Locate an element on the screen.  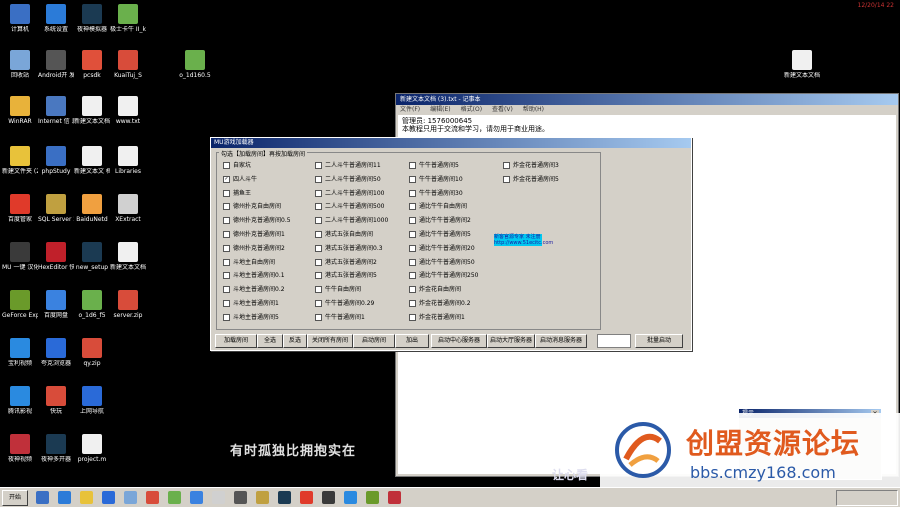
room-checkbox: 斗地主普通房间0.2 is located at coordinates (254, 290).